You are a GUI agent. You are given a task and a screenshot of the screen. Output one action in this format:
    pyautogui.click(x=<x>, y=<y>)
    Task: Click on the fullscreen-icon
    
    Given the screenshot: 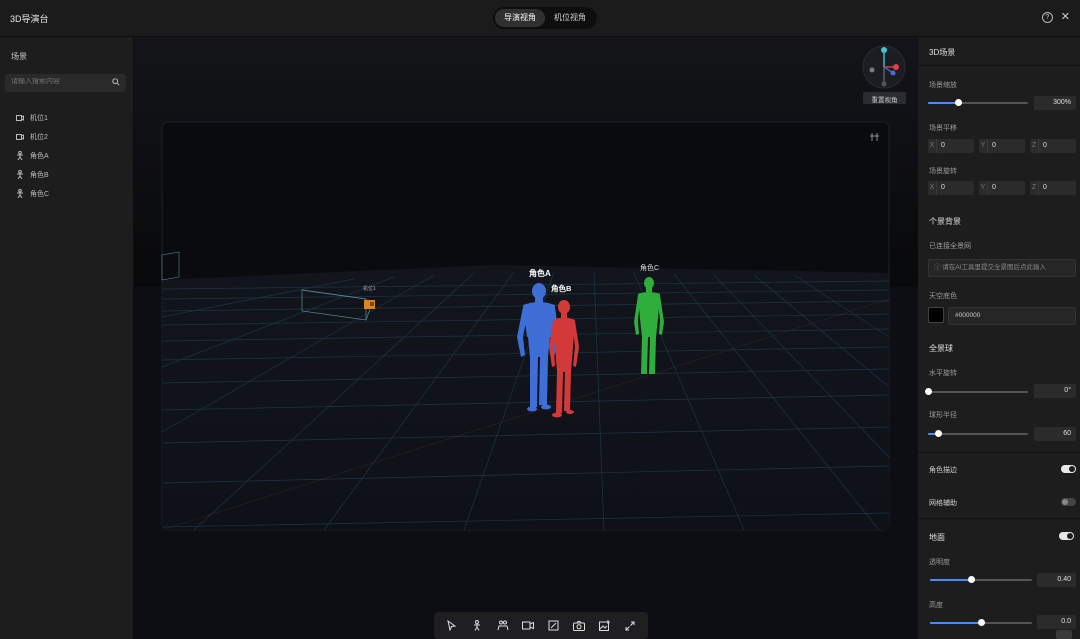 What is the action you would take?
    pyautogui.click(x=630, y=625)
    